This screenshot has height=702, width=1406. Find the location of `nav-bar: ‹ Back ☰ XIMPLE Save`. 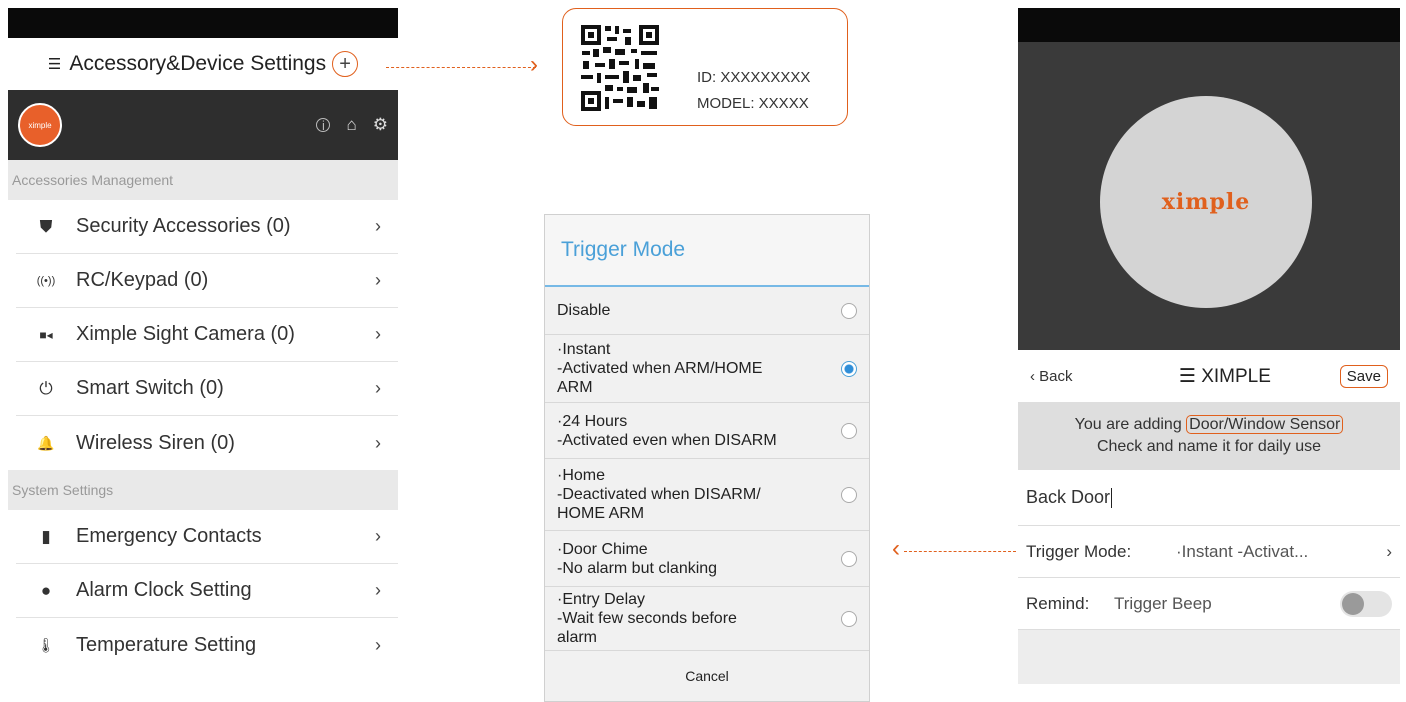

nav-bar: ‹ Back ☰ XIMPLE Save is located at coordinates (1209, 376).